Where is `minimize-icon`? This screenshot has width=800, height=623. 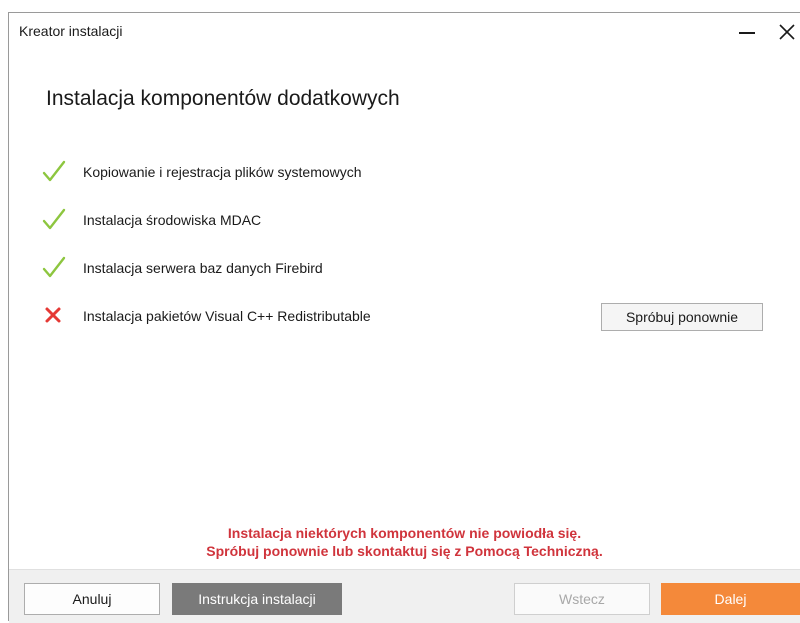 minimize-icon is located at coordinates (747, 33).